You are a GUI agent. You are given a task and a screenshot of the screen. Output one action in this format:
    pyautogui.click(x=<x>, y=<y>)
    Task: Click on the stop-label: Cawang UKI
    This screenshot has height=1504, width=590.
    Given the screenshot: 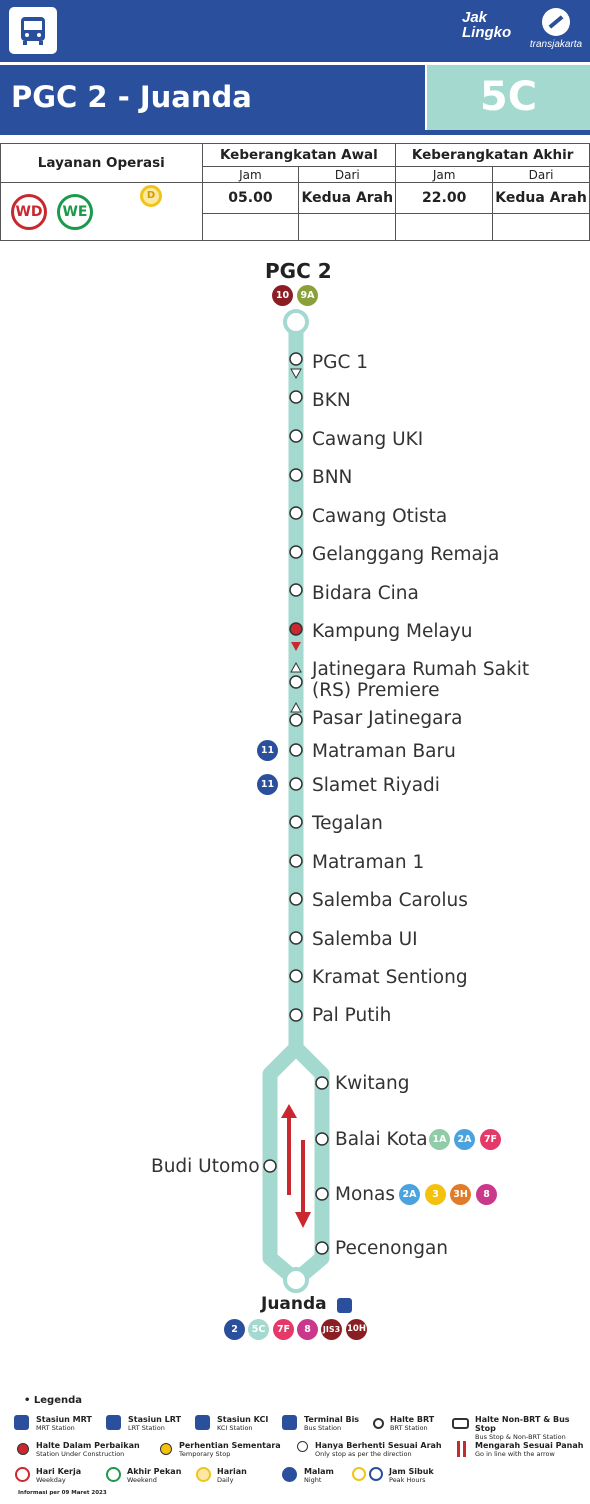 What is the action you would take?
    pyautogui.click(x=368, y=439)
    